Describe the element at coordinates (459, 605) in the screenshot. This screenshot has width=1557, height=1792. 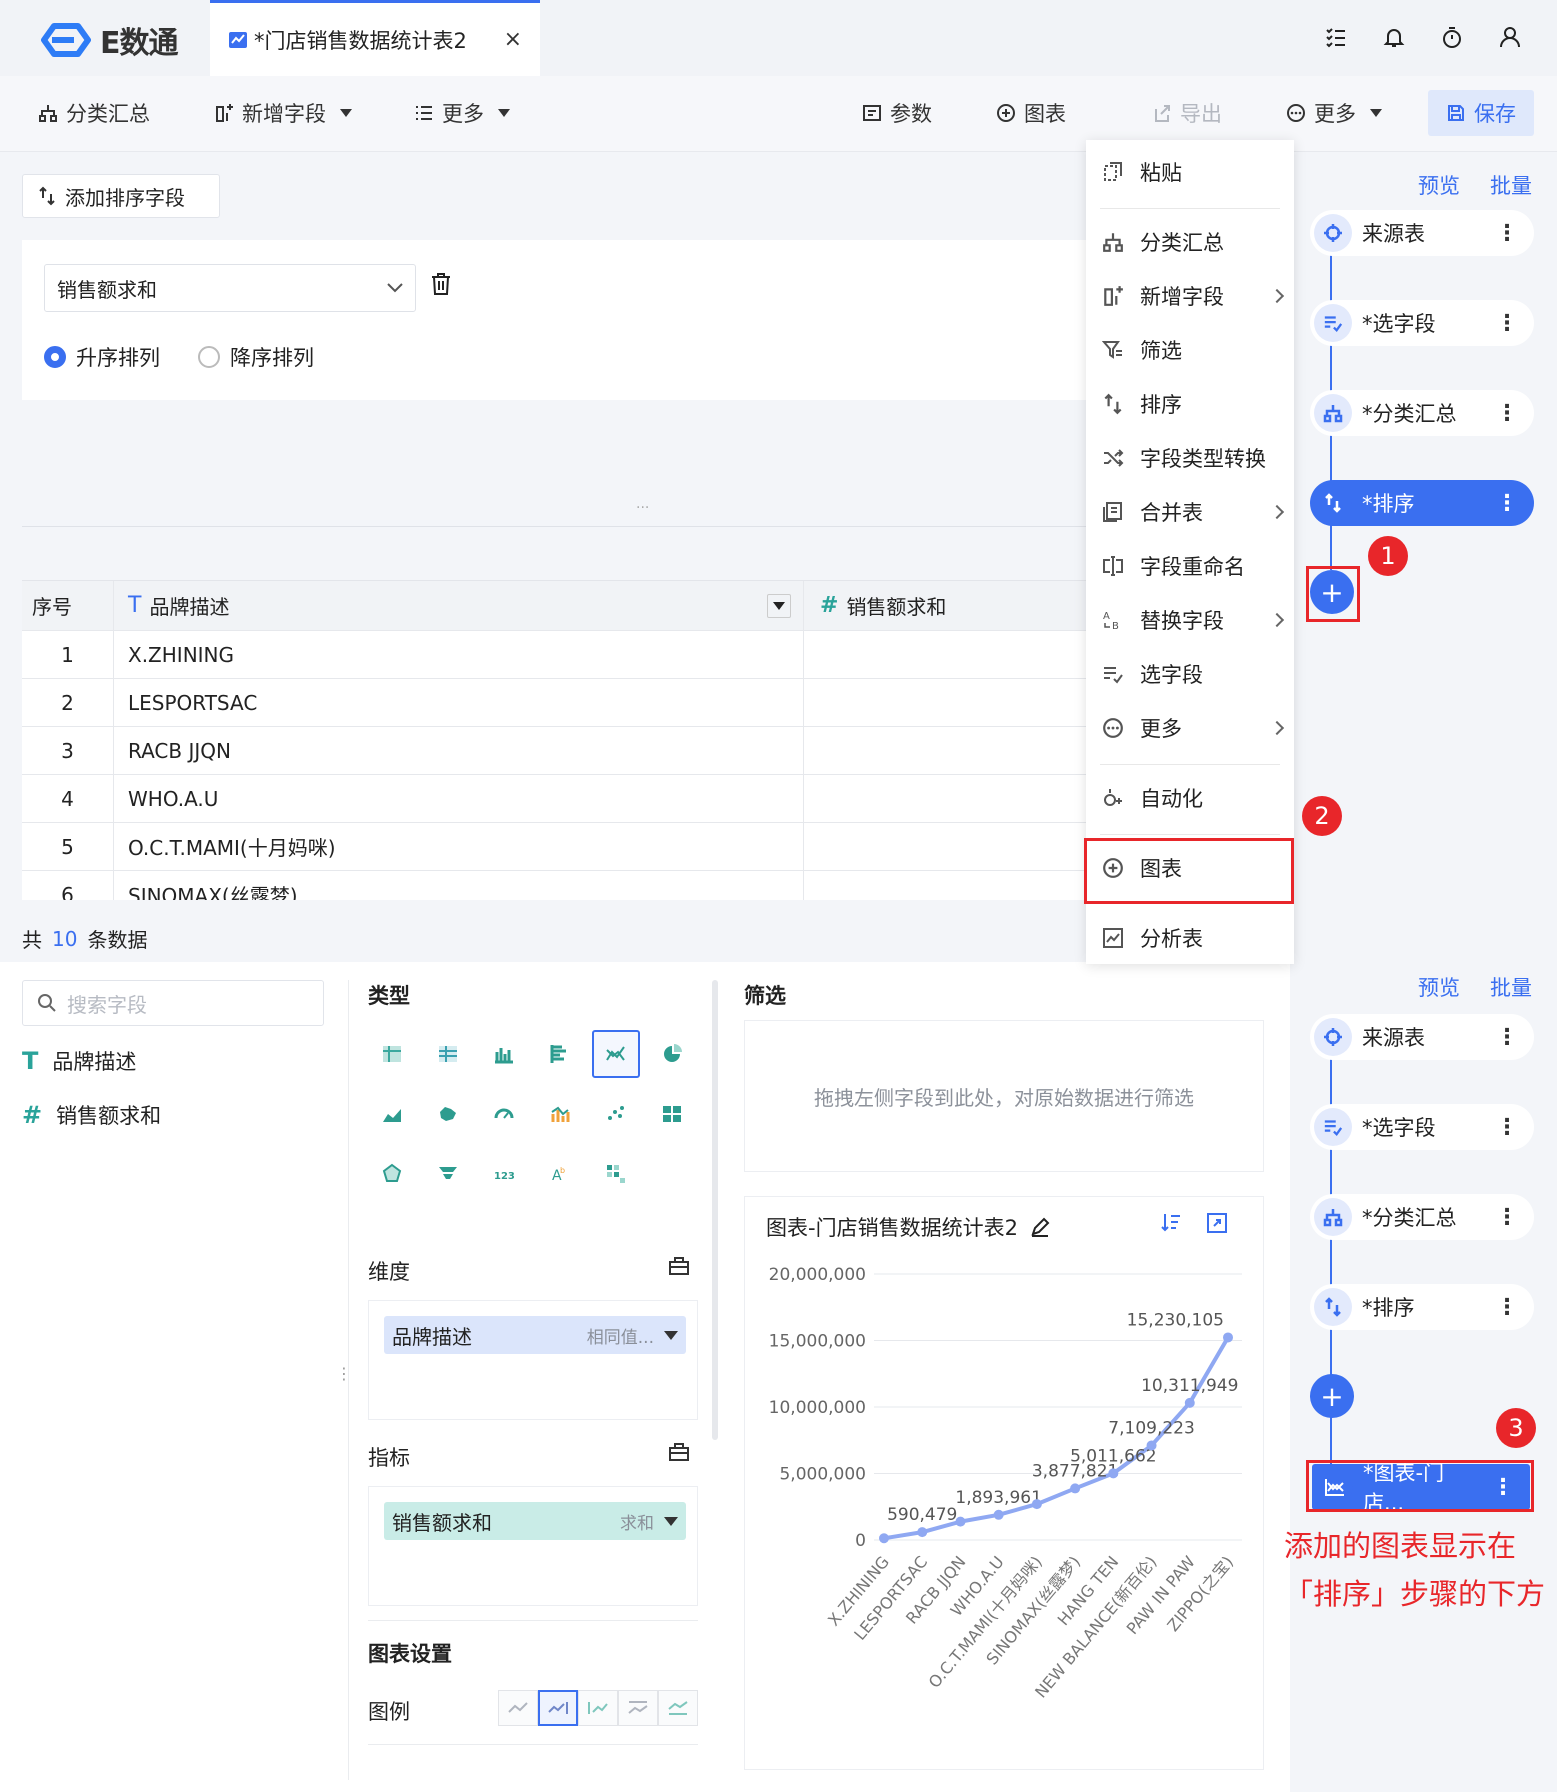
I see `header-brand: T 品牌描述` at that location.